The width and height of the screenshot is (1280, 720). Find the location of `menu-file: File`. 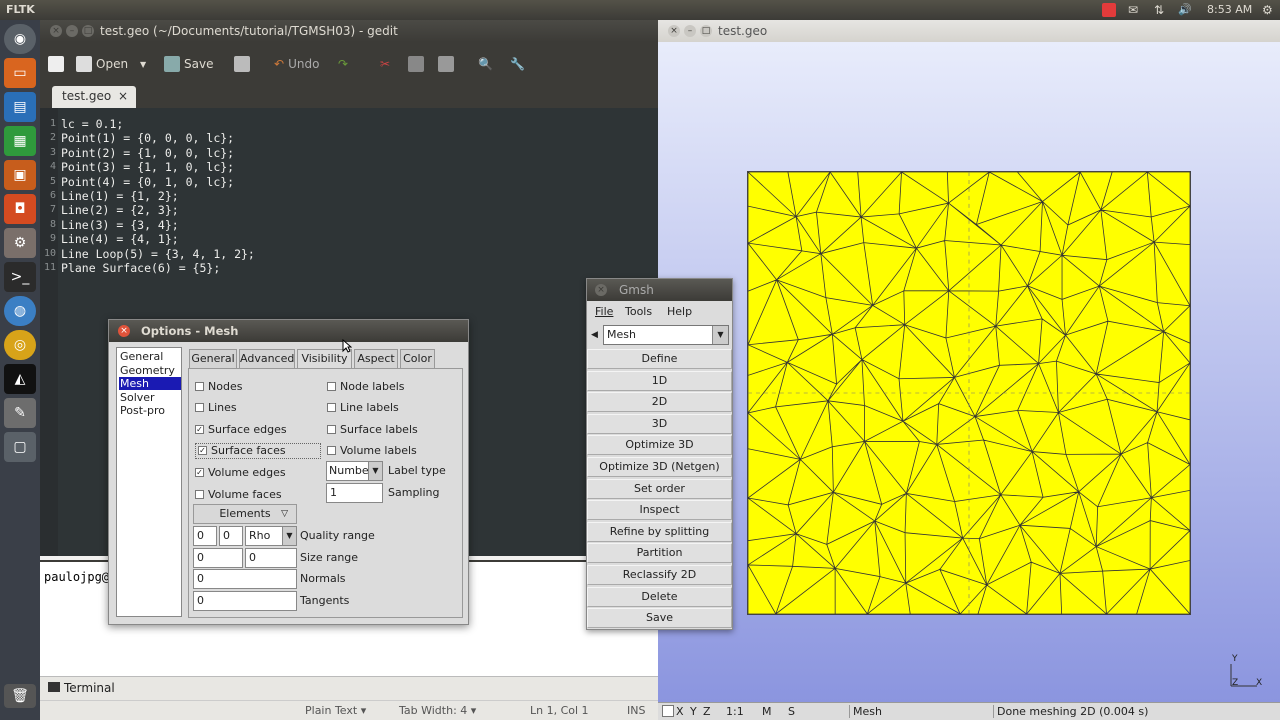

menu-file: File is located at coordinates (604, 311).